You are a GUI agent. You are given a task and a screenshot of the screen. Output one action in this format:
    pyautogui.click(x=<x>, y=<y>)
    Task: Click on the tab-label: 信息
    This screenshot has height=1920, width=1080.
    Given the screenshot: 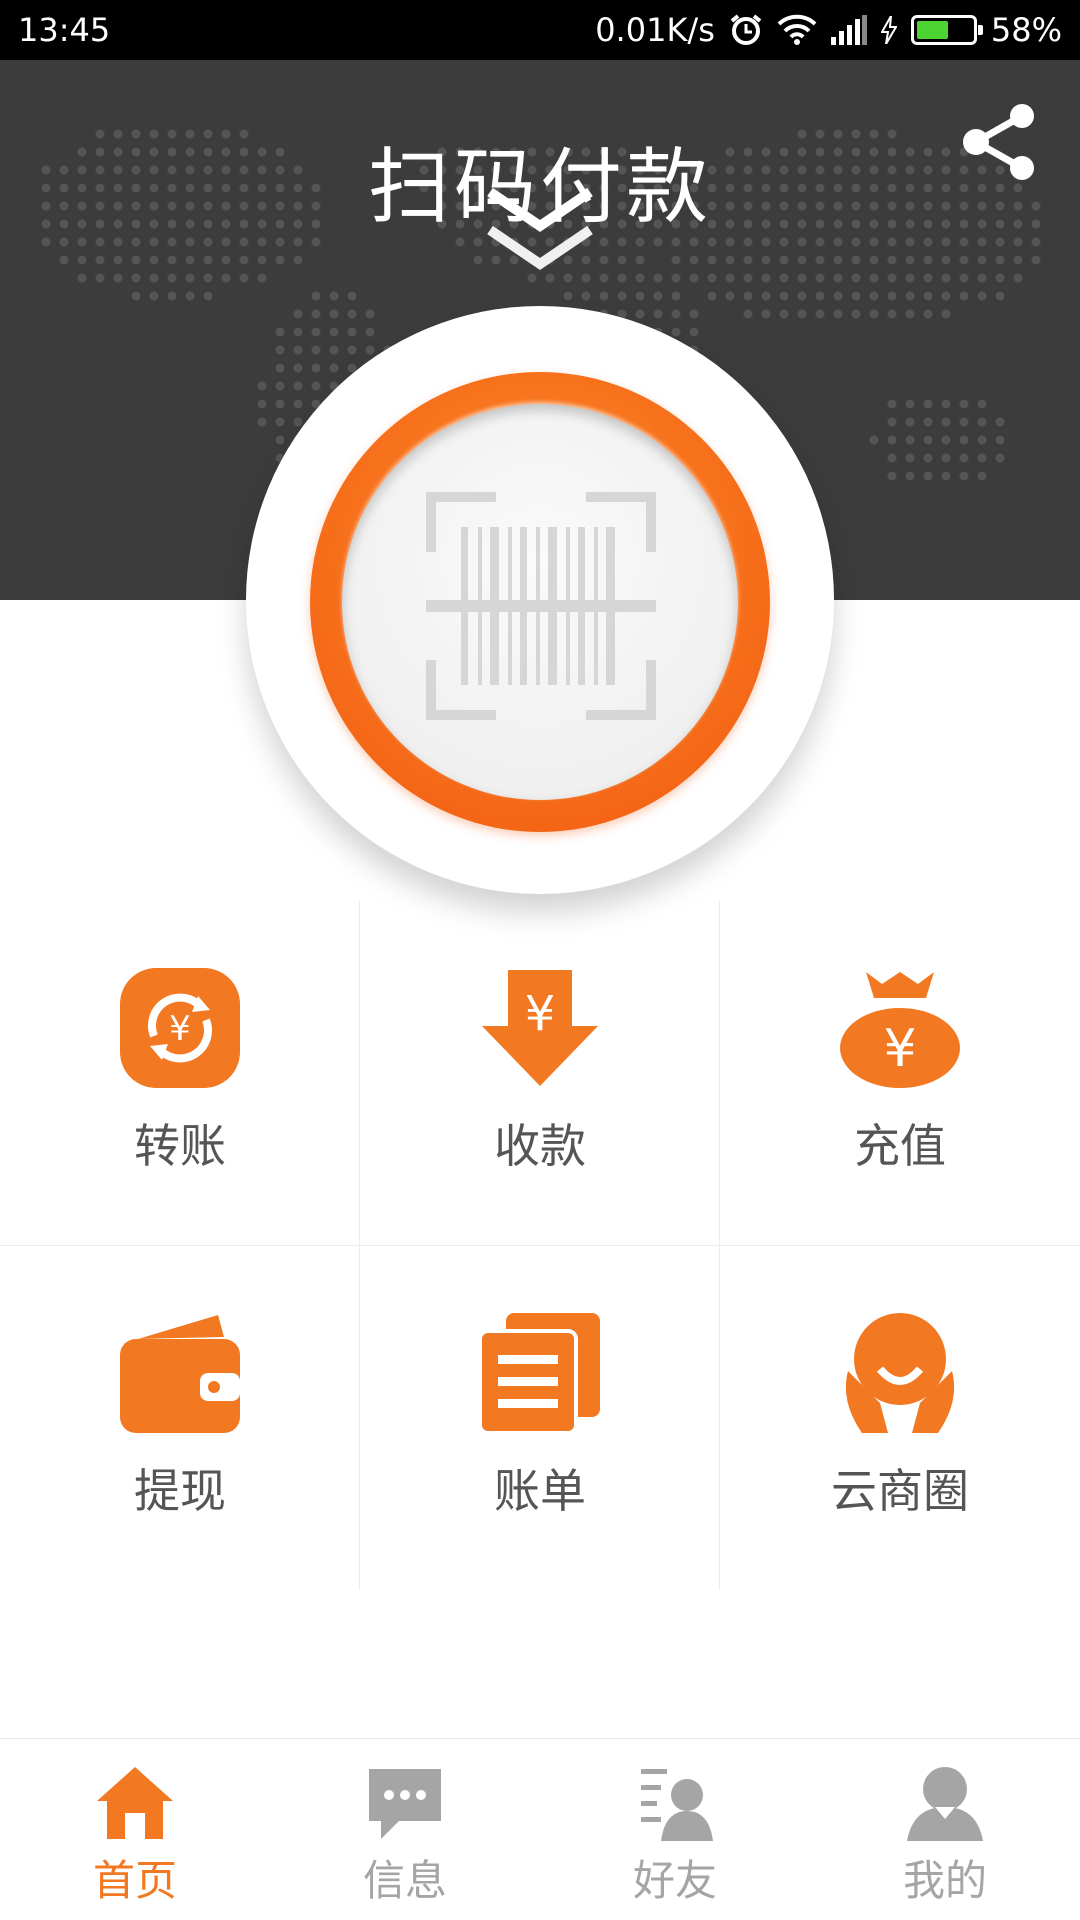 What is the action you would take?
    pyautogui.click(x=404, y=1880)
    